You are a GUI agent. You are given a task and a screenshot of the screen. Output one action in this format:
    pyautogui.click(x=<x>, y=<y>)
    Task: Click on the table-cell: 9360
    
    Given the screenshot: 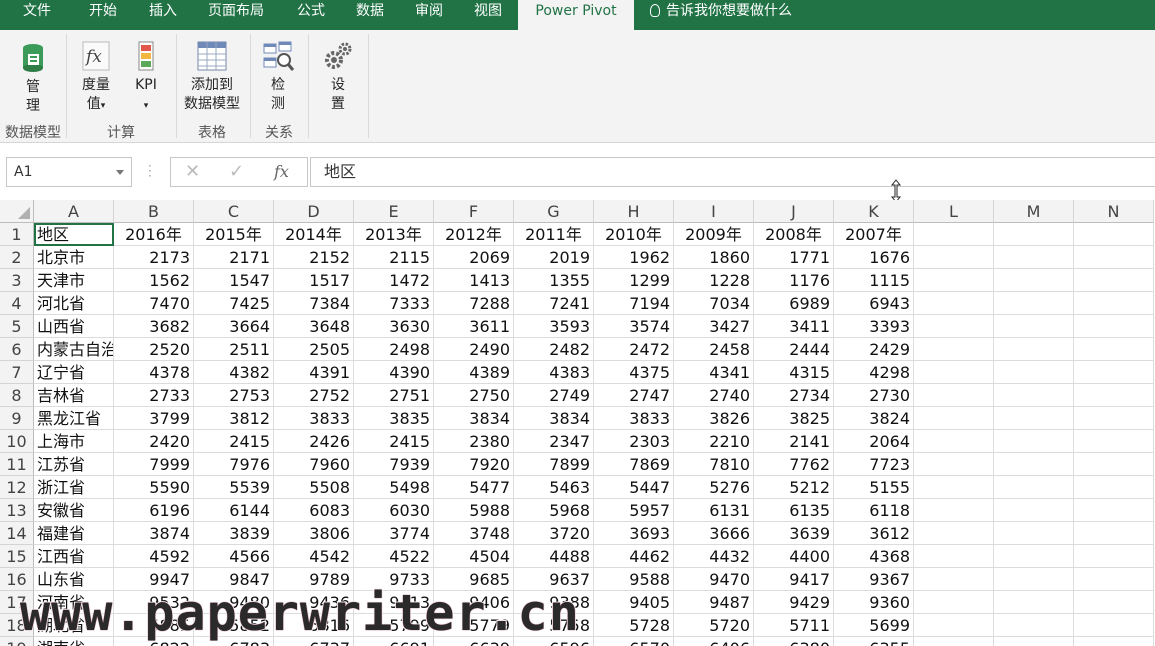 What is the action you would take?
    pyautogui.click(x=874, y=602)
    